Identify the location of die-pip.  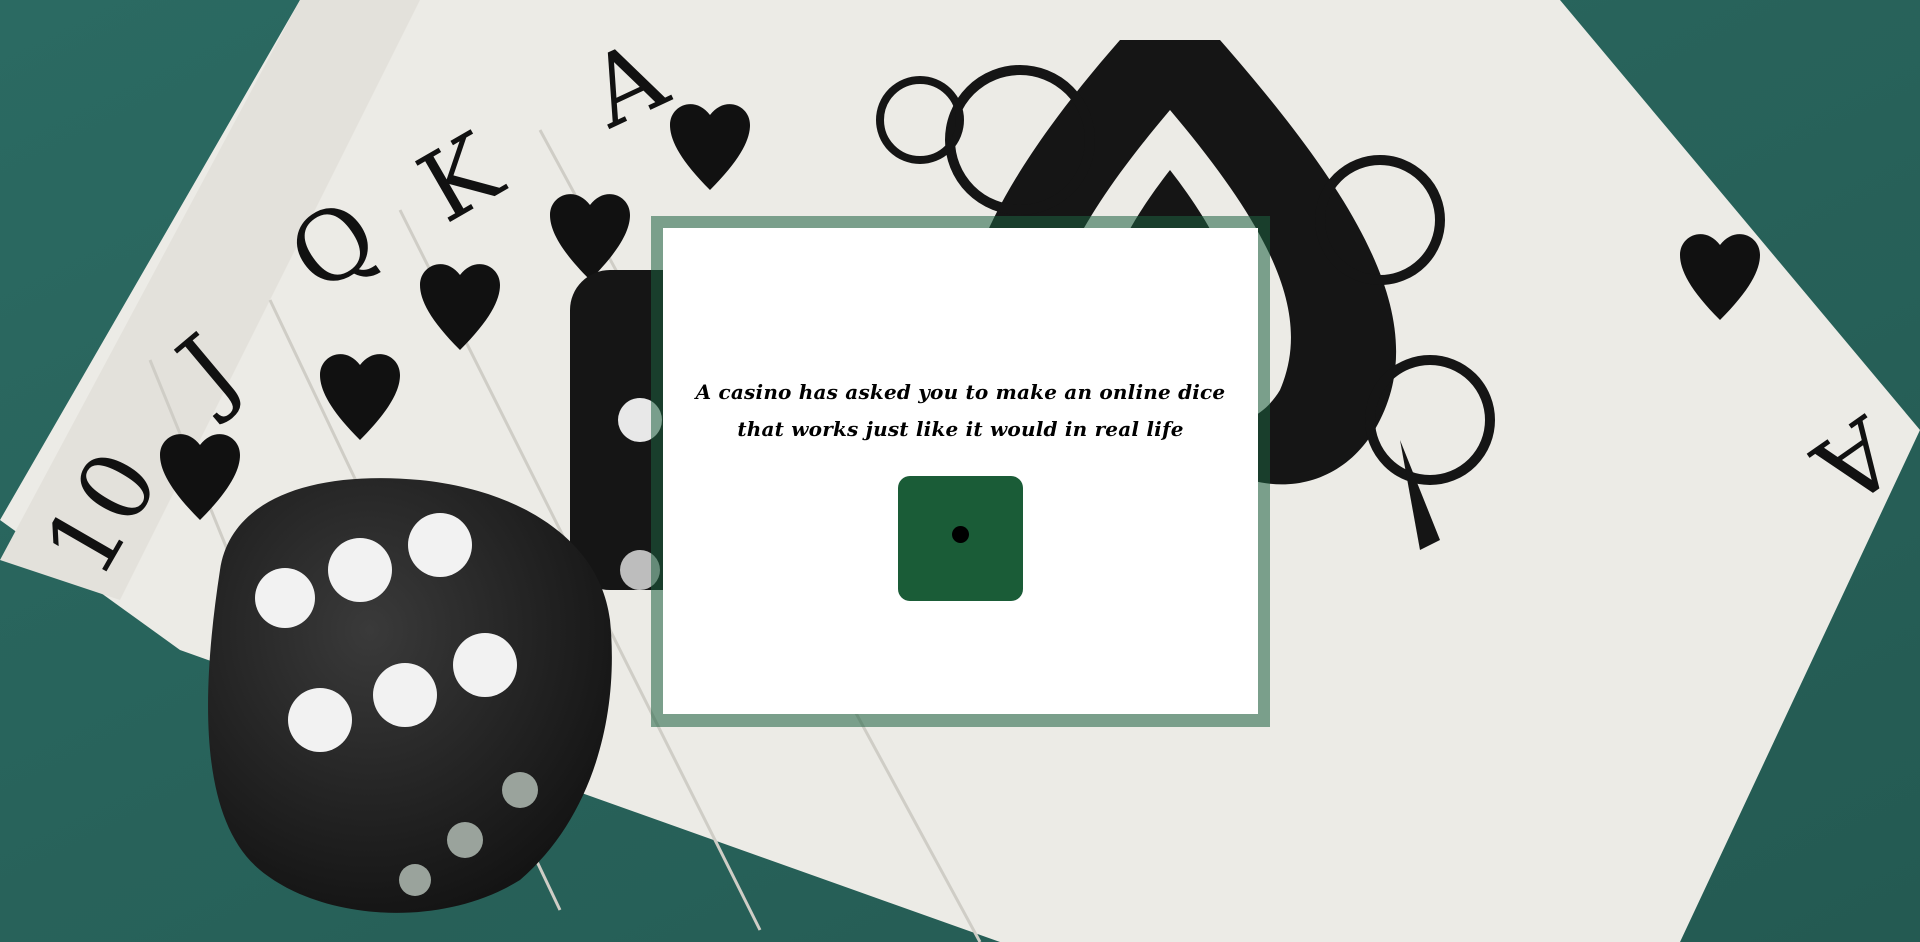
(960, 534).